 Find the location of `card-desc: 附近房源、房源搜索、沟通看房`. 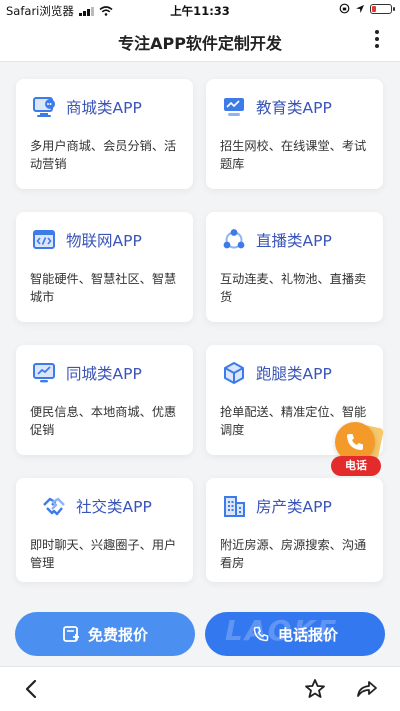

card-desc: 附近房源、房源搜索、沟通看房 is located at coordinates (293, 554).